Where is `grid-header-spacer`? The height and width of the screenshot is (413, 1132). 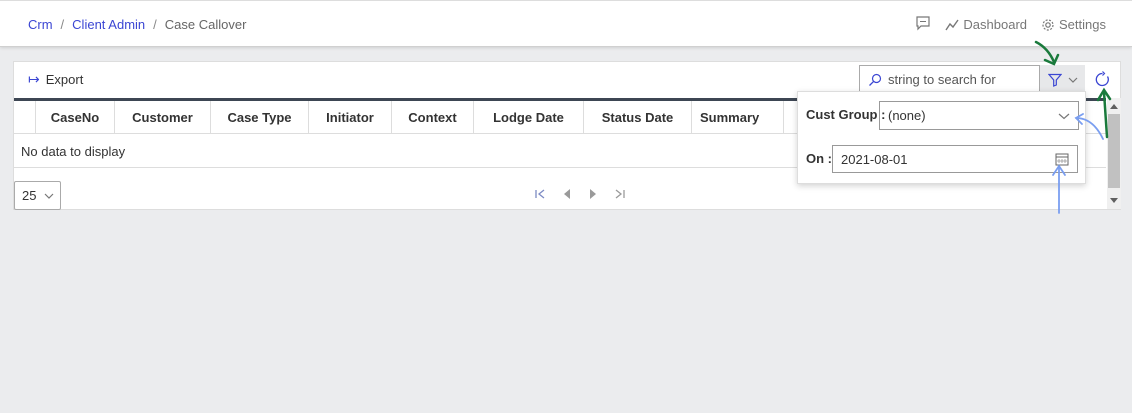
grid-header-spacer is located at coordinates (25, 117).